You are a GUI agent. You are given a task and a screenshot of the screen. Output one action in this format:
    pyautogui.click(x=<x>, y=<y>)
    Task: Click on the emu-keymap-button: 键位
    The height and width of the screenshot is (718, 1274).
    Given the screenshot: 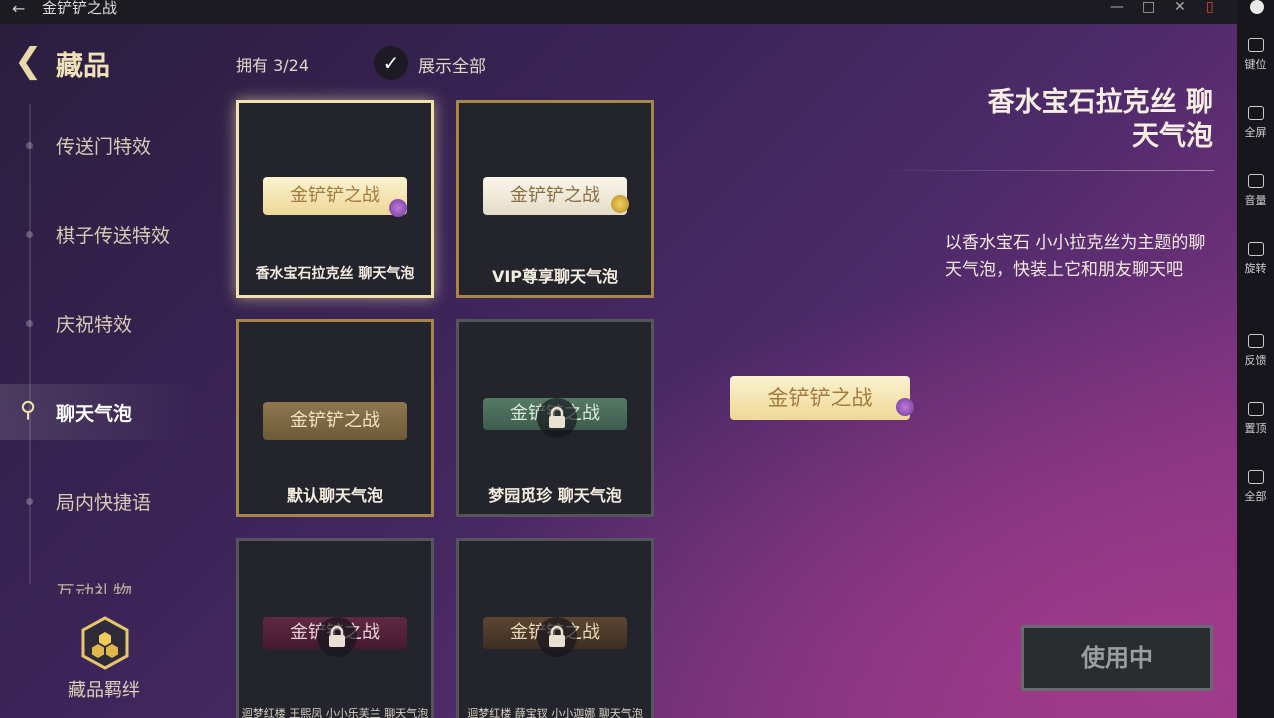 What is the action you would take?
    pyautogui.click(x=1255, y=55)
    